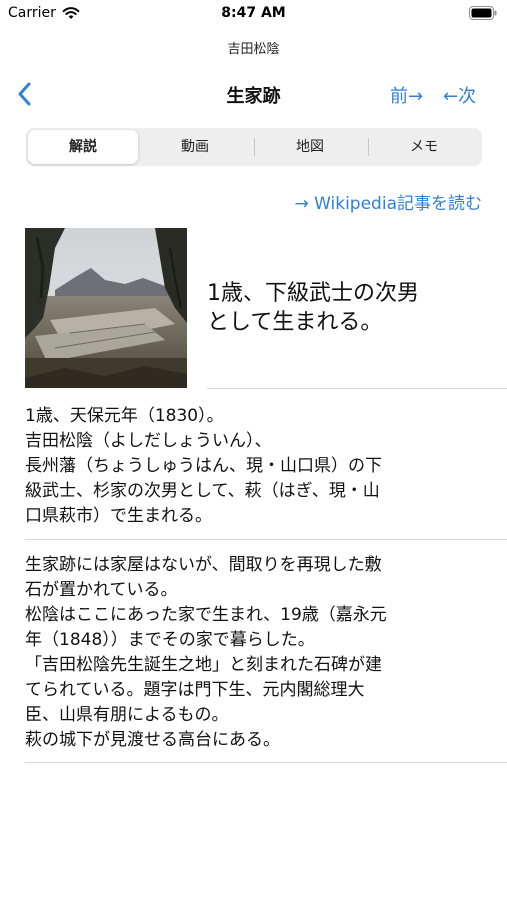  I want to click on nav-title: 生家跡, so click(253, 96).